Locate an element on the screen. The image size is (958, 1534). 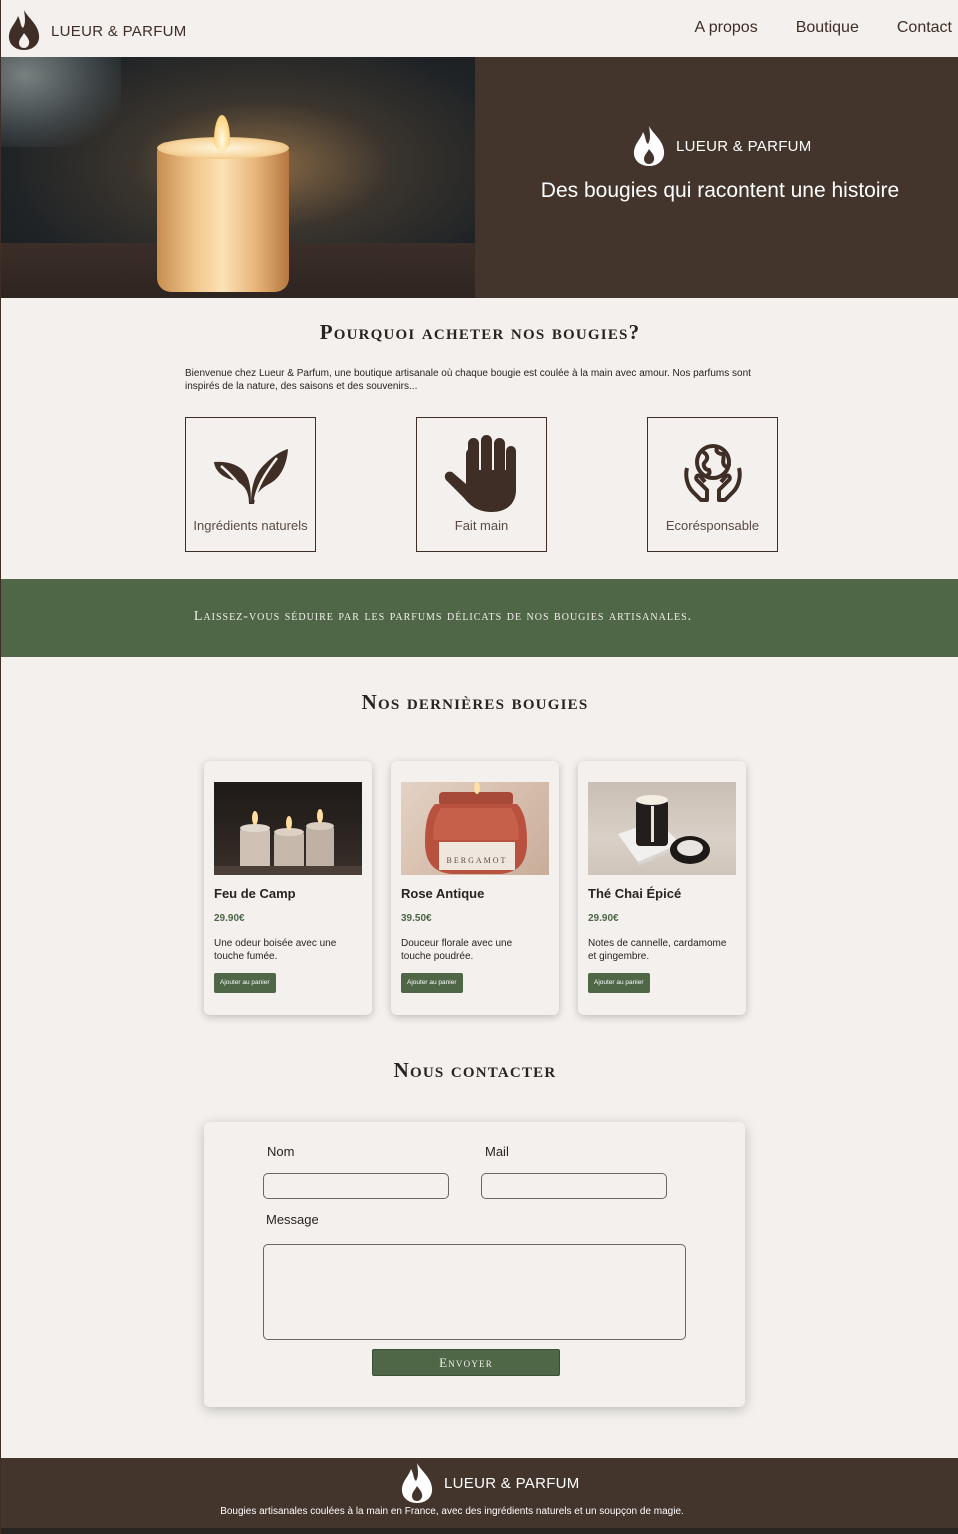
candles-image is located at coordinates (288, 842).